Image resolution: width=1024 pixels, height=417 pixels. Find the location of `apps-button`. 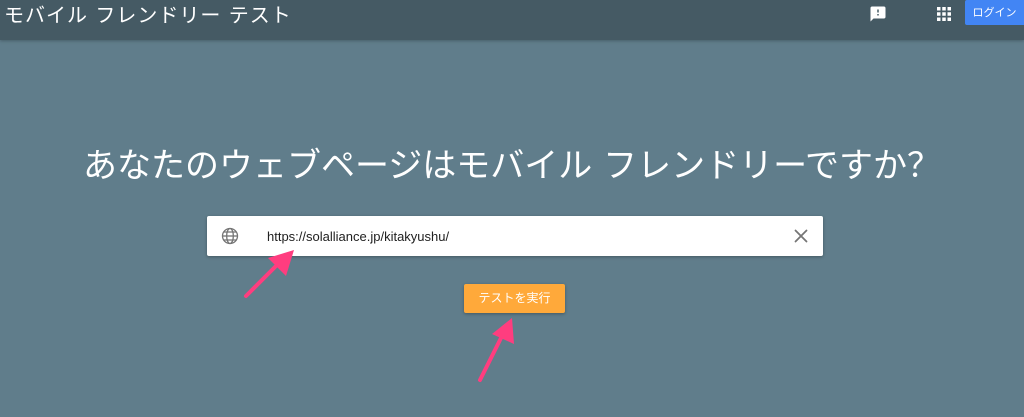

apps-button is located at coordinates (944, 14).